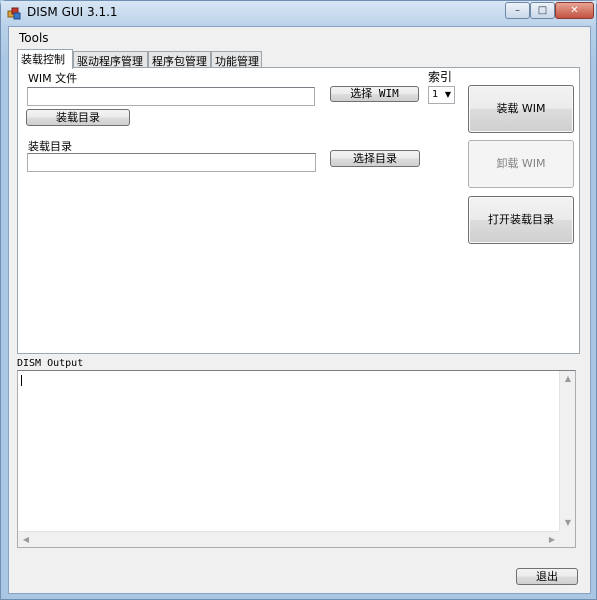 The image size is (597, 600). Describe the element at coordinates (567, 451) in the screenshot. I see `vertical-scrollbar: ▲ ▼` at that location.